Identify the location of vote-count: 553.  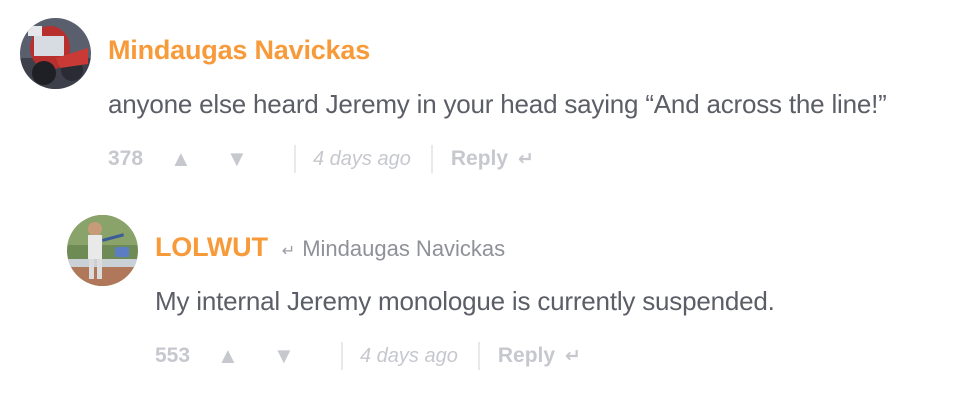
(173, 355).